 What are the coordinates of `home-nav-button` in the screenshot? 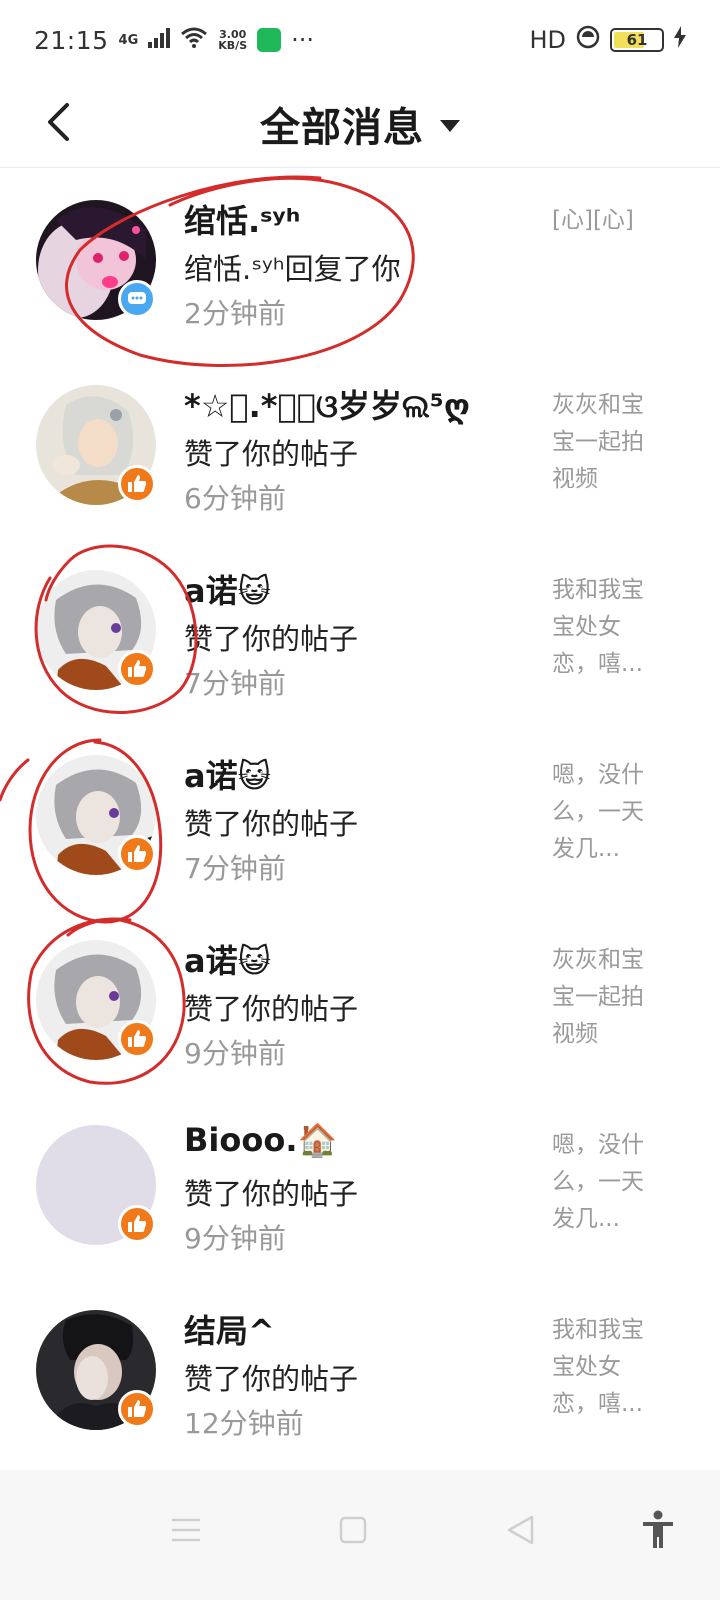 It's located at (353, 1530).